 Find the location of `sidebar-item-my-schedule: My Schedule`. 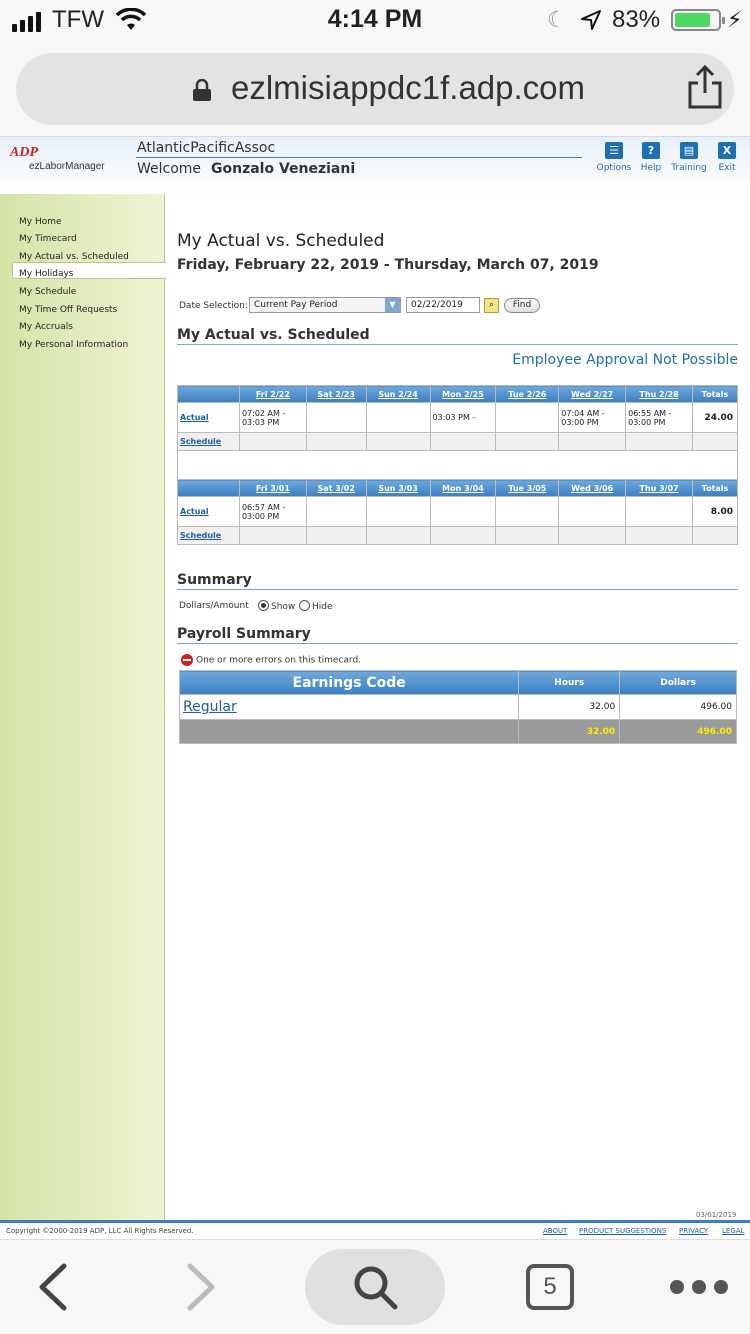

sidebar-item-my-schedule: My Schedule is located at coordinates (47, 292).